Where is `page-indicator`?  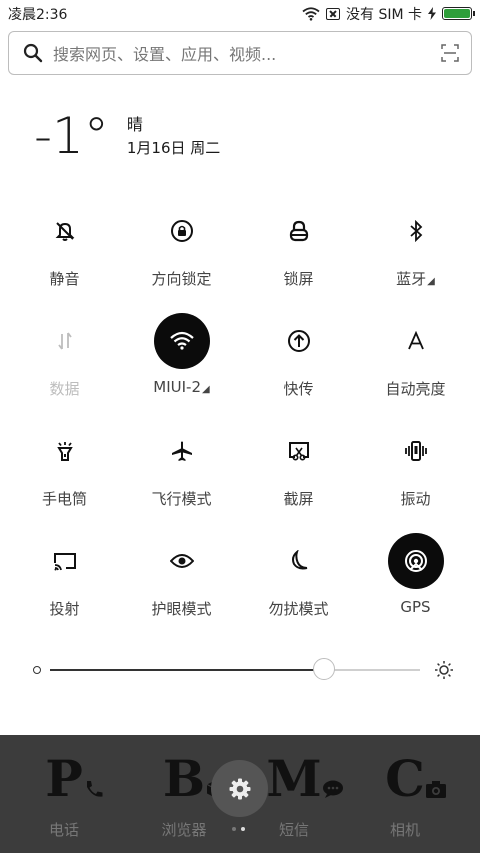 page-indicator is located at coordinates (238, 829).